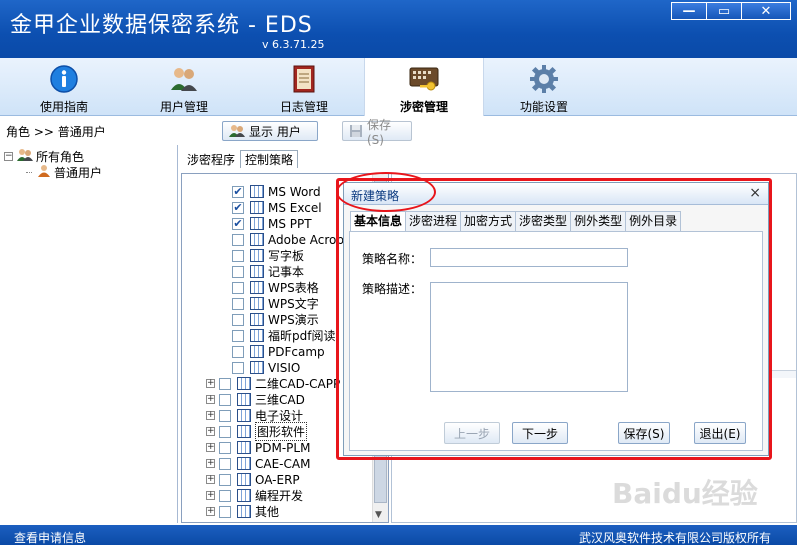 Image resolution: width=797 pixels, height=545 pixels. I want to click on close-icon: ×, so click(755, 193).